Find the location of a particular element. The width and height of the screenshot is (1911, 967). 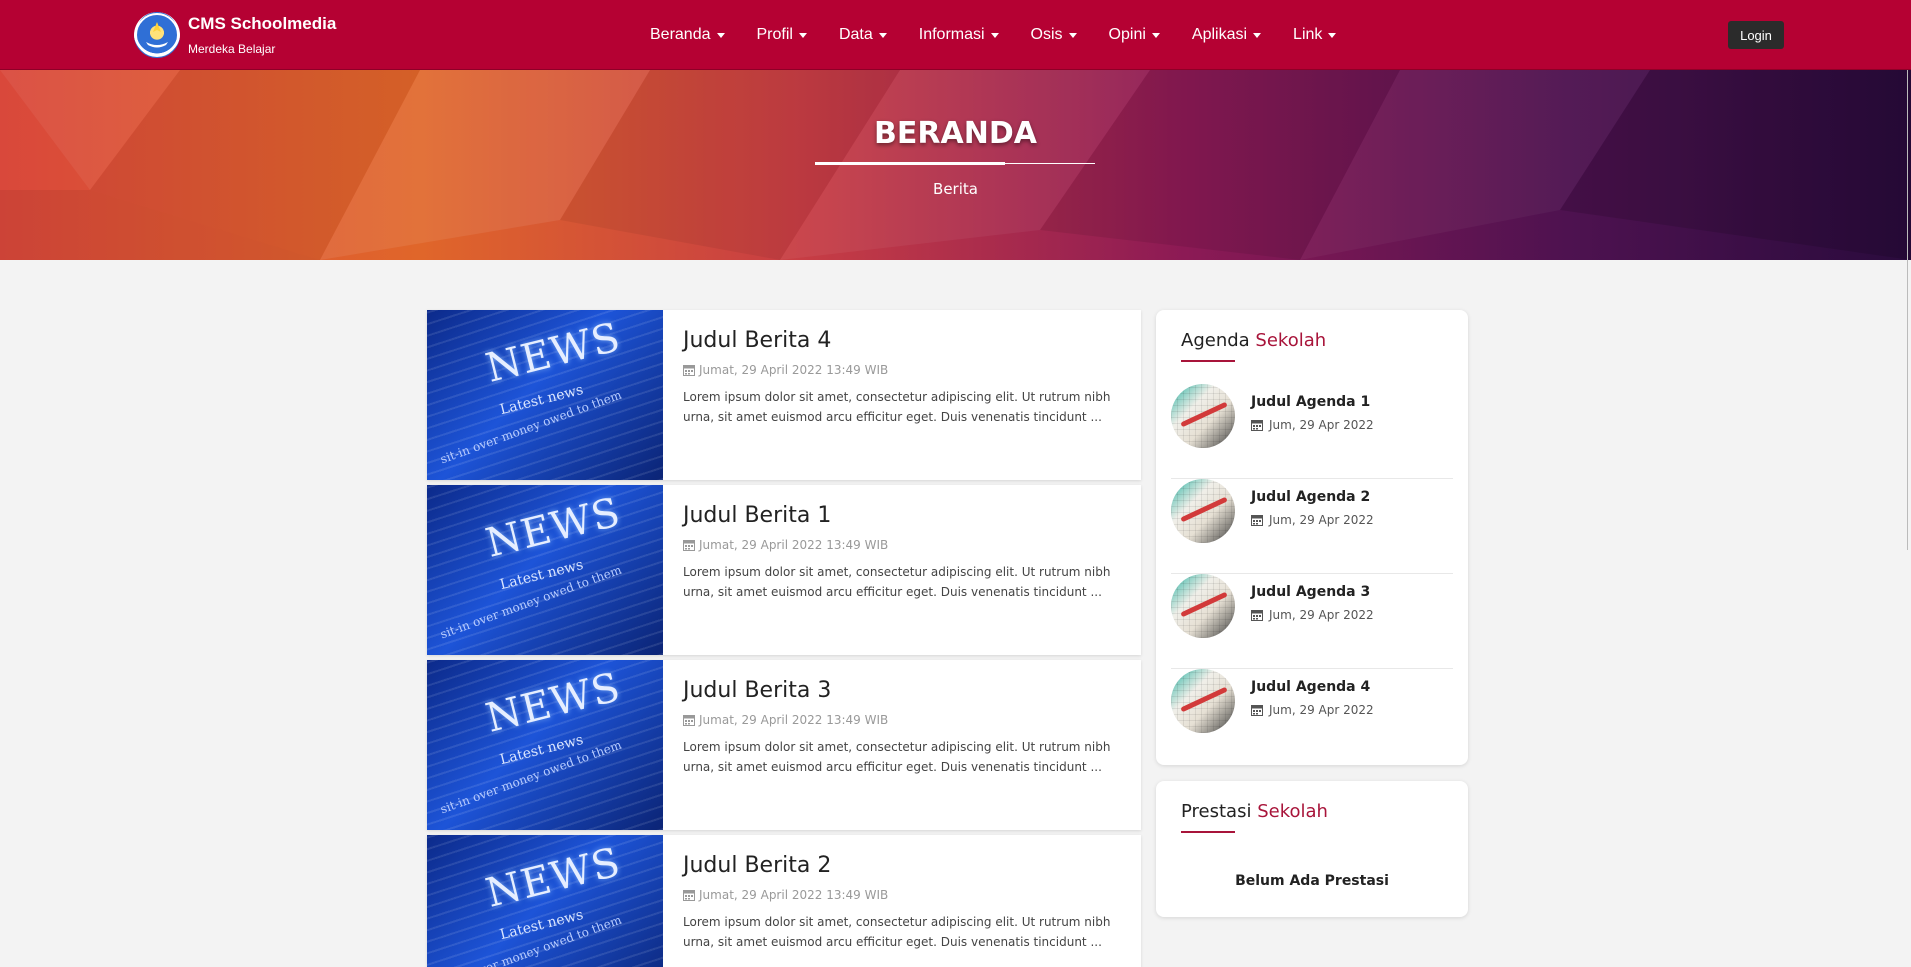

page-subtitle: Berita is located at coordinates (955, 189).